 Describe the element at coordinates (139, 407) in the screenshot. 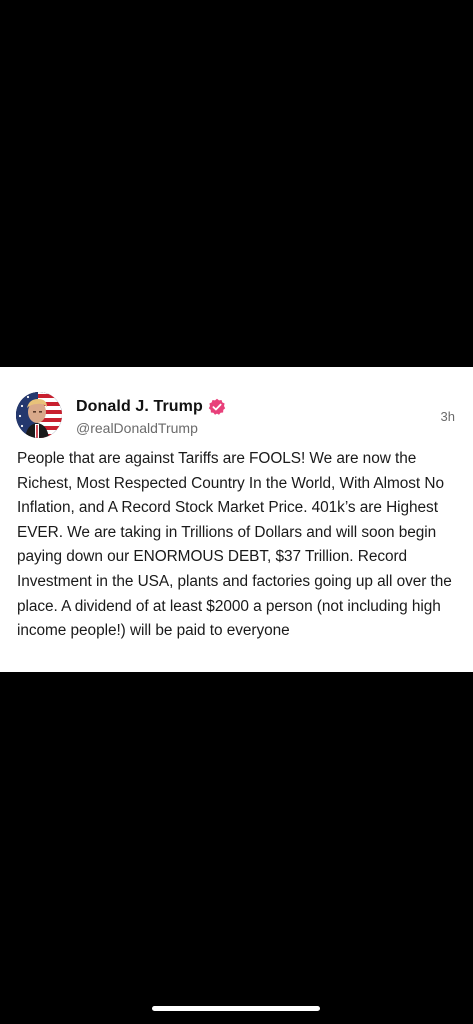

I see `display-name: Donald J. Trump` at that location.